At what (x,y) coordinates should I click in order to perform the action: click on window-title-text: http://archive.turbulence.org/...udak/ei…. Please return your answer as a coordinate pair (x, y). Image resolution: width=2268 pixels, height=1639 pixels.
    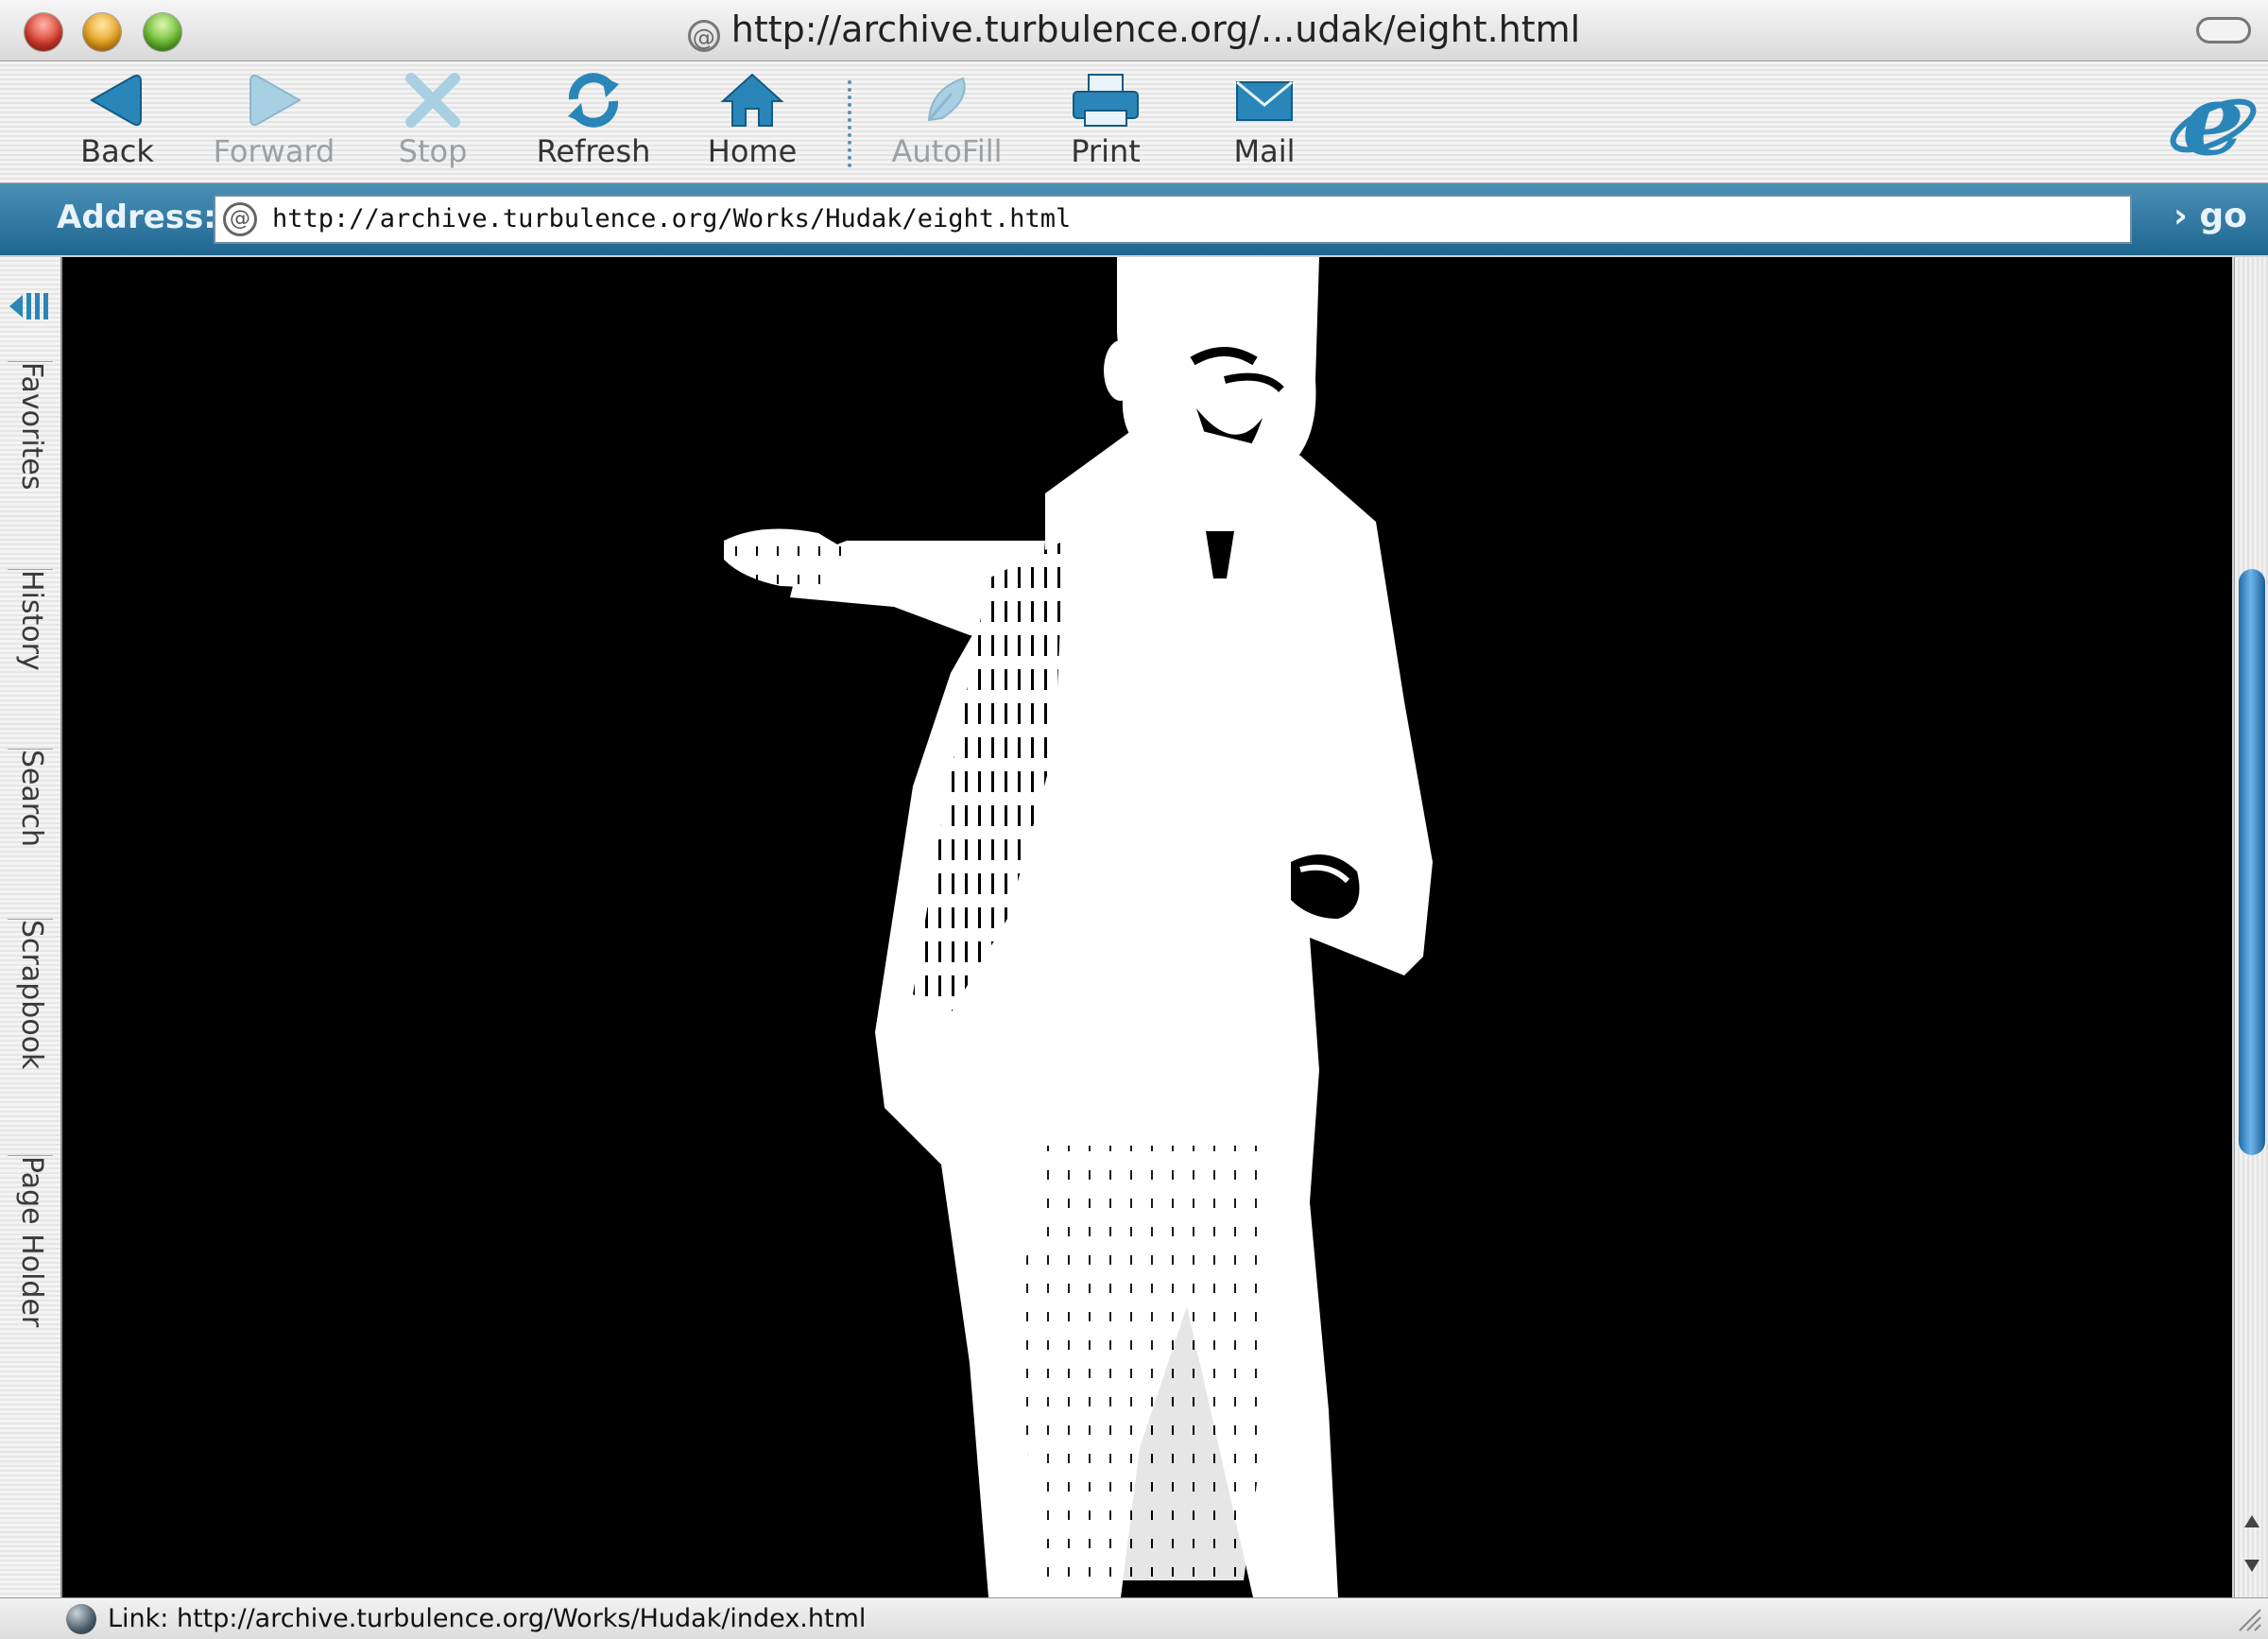
    Looking at the image, I should click on (1155, 30).